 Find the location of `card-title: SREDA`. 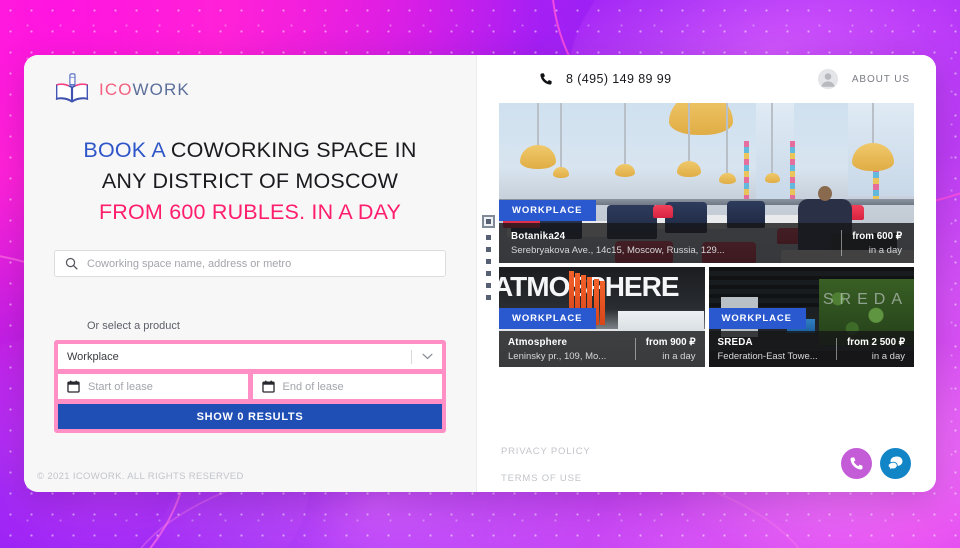

card-title: SREDA is located at coordinates (735, 342).